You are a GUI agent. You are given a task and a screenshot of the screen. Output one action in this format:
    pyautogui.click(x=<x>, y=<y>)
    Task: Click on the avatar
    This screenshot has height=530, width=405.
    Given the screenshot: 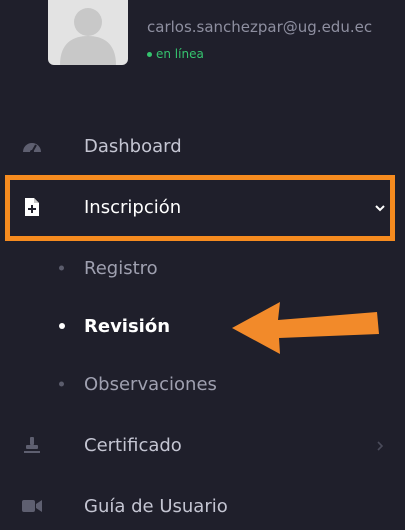 What is the action you would take?
    pyautogui.click(x=88, y=32)
    